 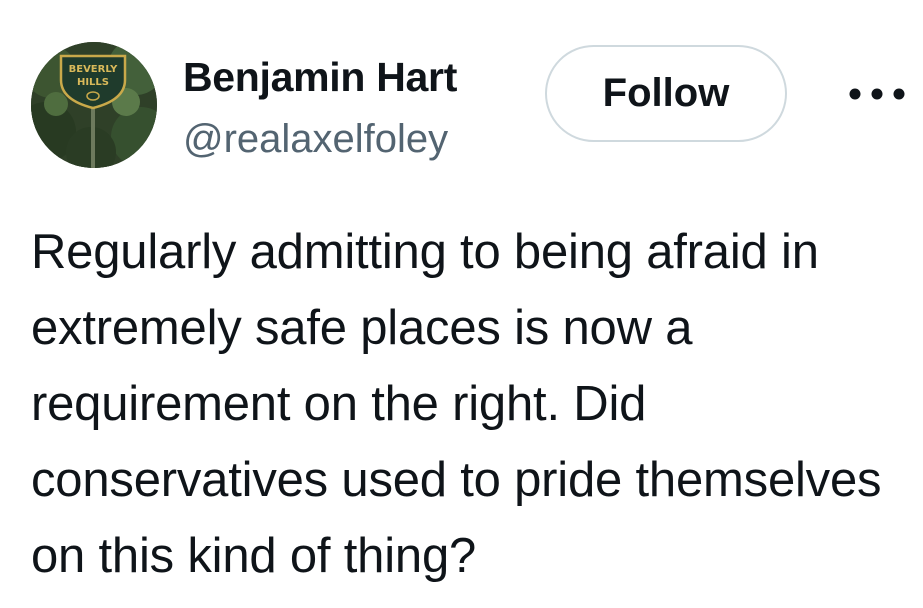 I want to click on author-handle: @realaxelfoley, so click(x=315, y=139).